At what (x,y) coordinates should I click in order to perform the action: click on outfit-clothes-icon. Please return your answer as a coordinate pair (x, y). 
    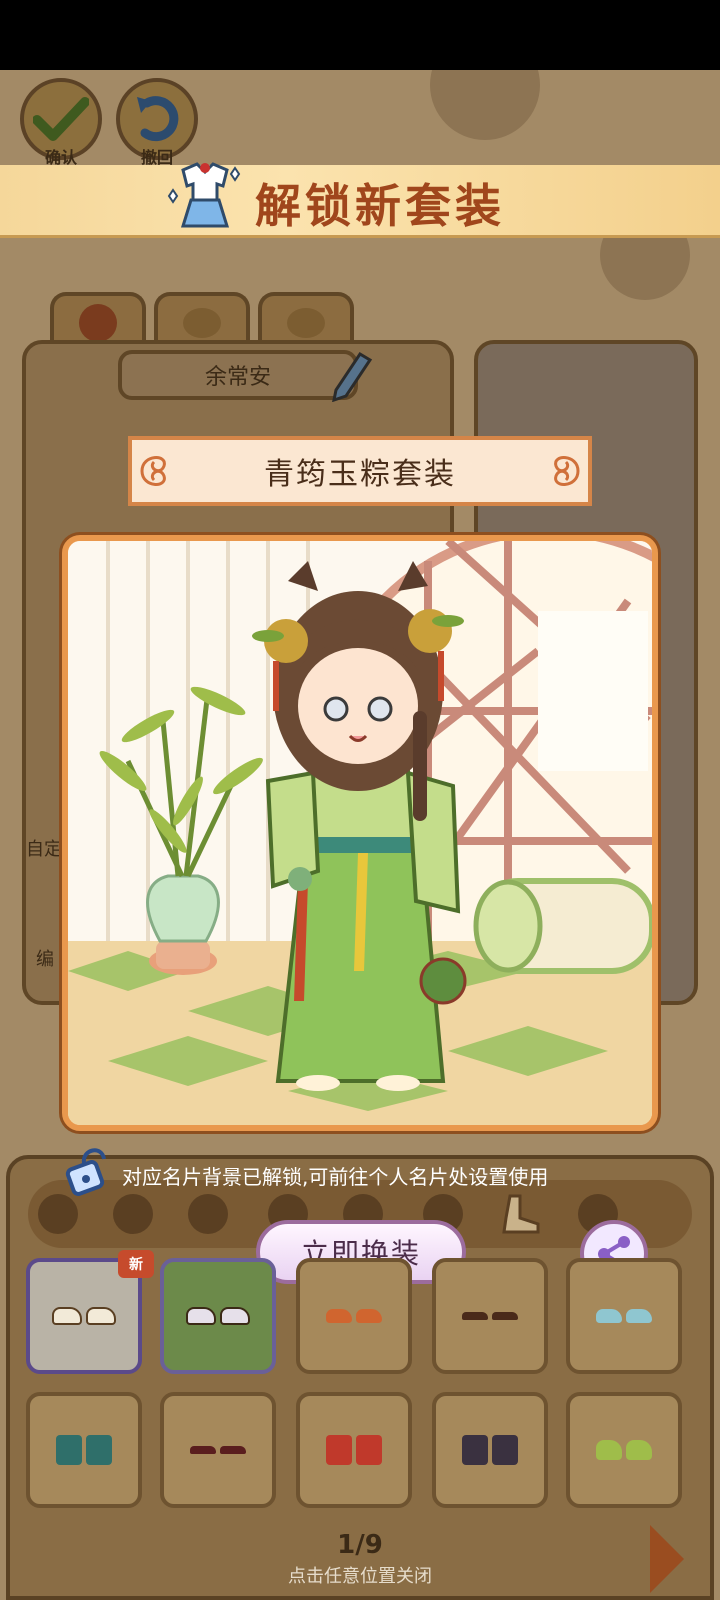
    Looking at the image, I should click on (205, 199).